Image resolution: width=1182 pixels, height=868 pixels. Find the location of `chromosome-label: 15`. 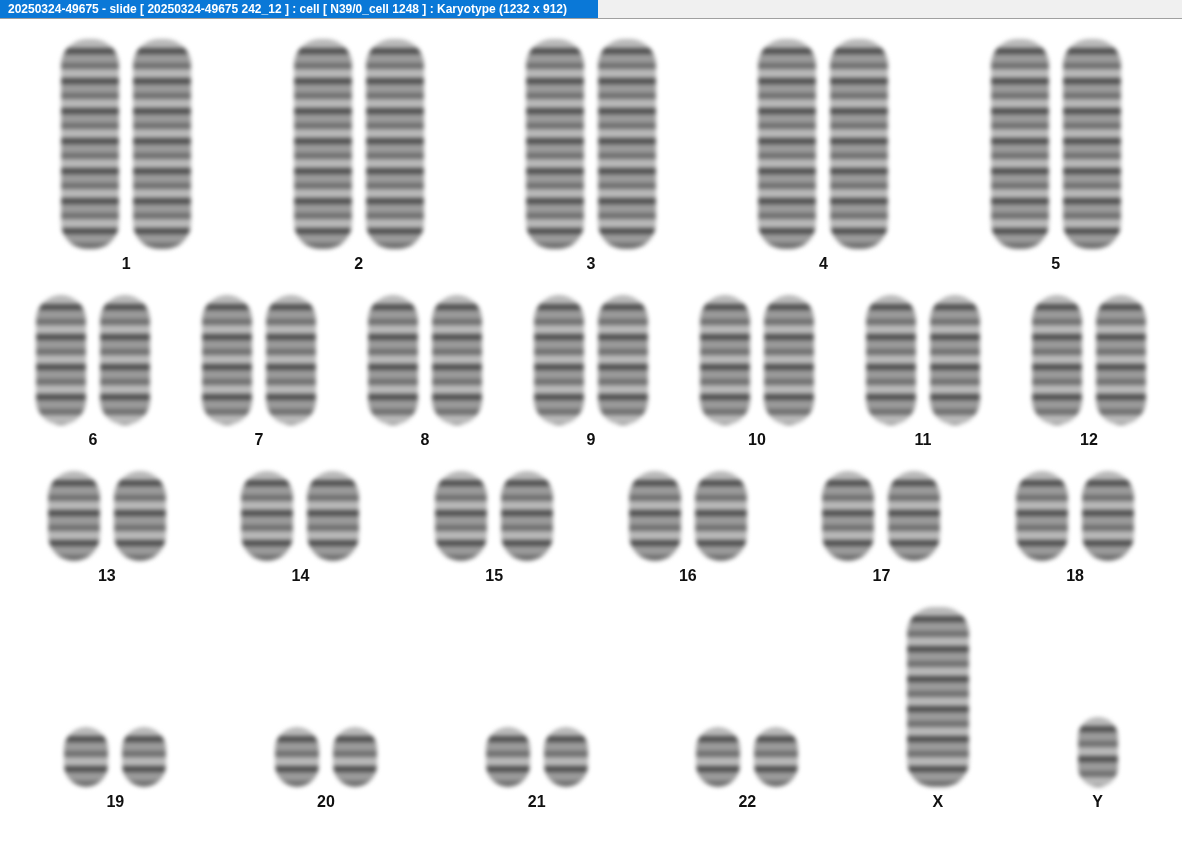

chromosome-label: 15 is located at coordinates (494, 576).